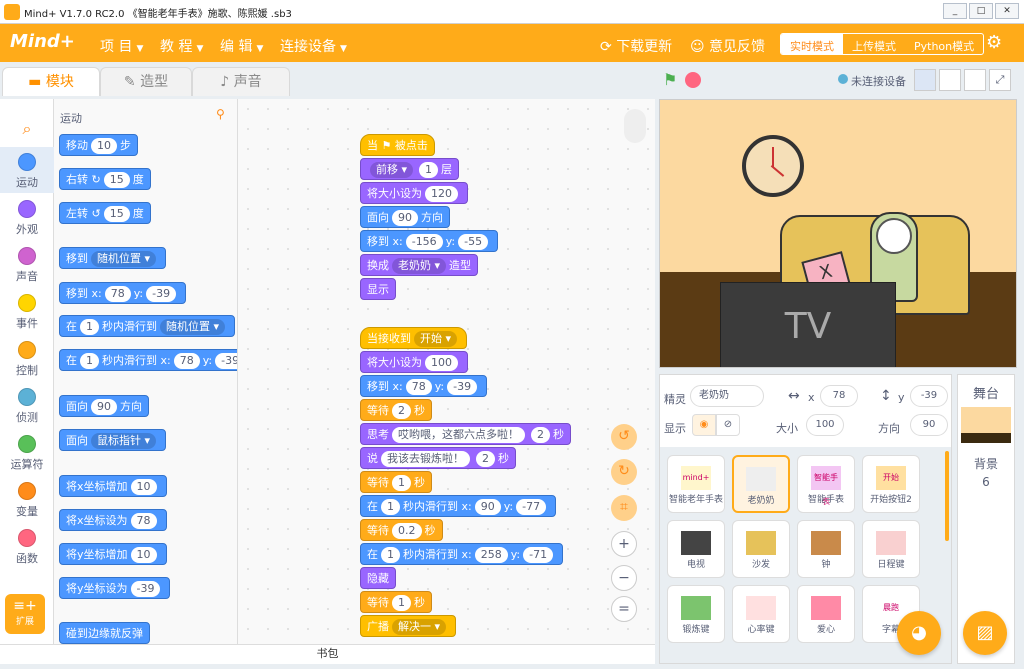 This screenshot has height=669, width=1024. Describe the element at coordinates (975, 80) in the screenshot. I see `hide-stage-icon` at that location.